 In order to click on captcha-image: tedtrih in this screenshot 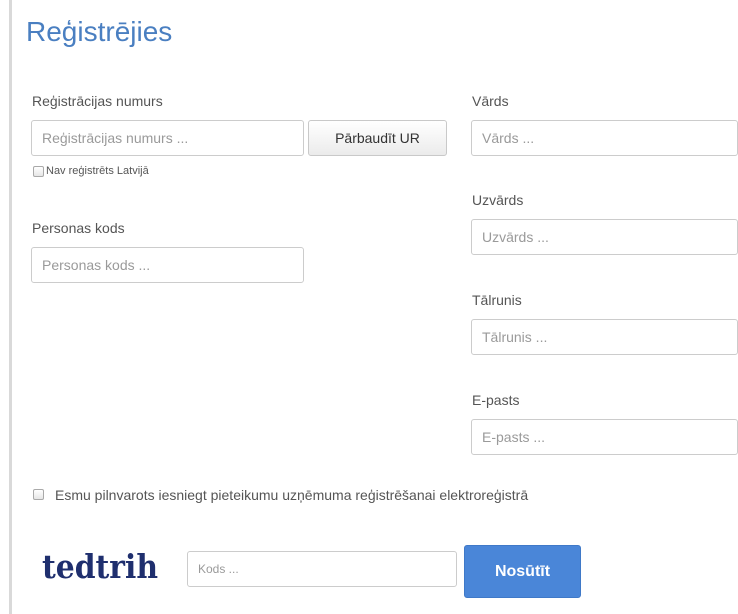, I will do `click(100, 566)`.